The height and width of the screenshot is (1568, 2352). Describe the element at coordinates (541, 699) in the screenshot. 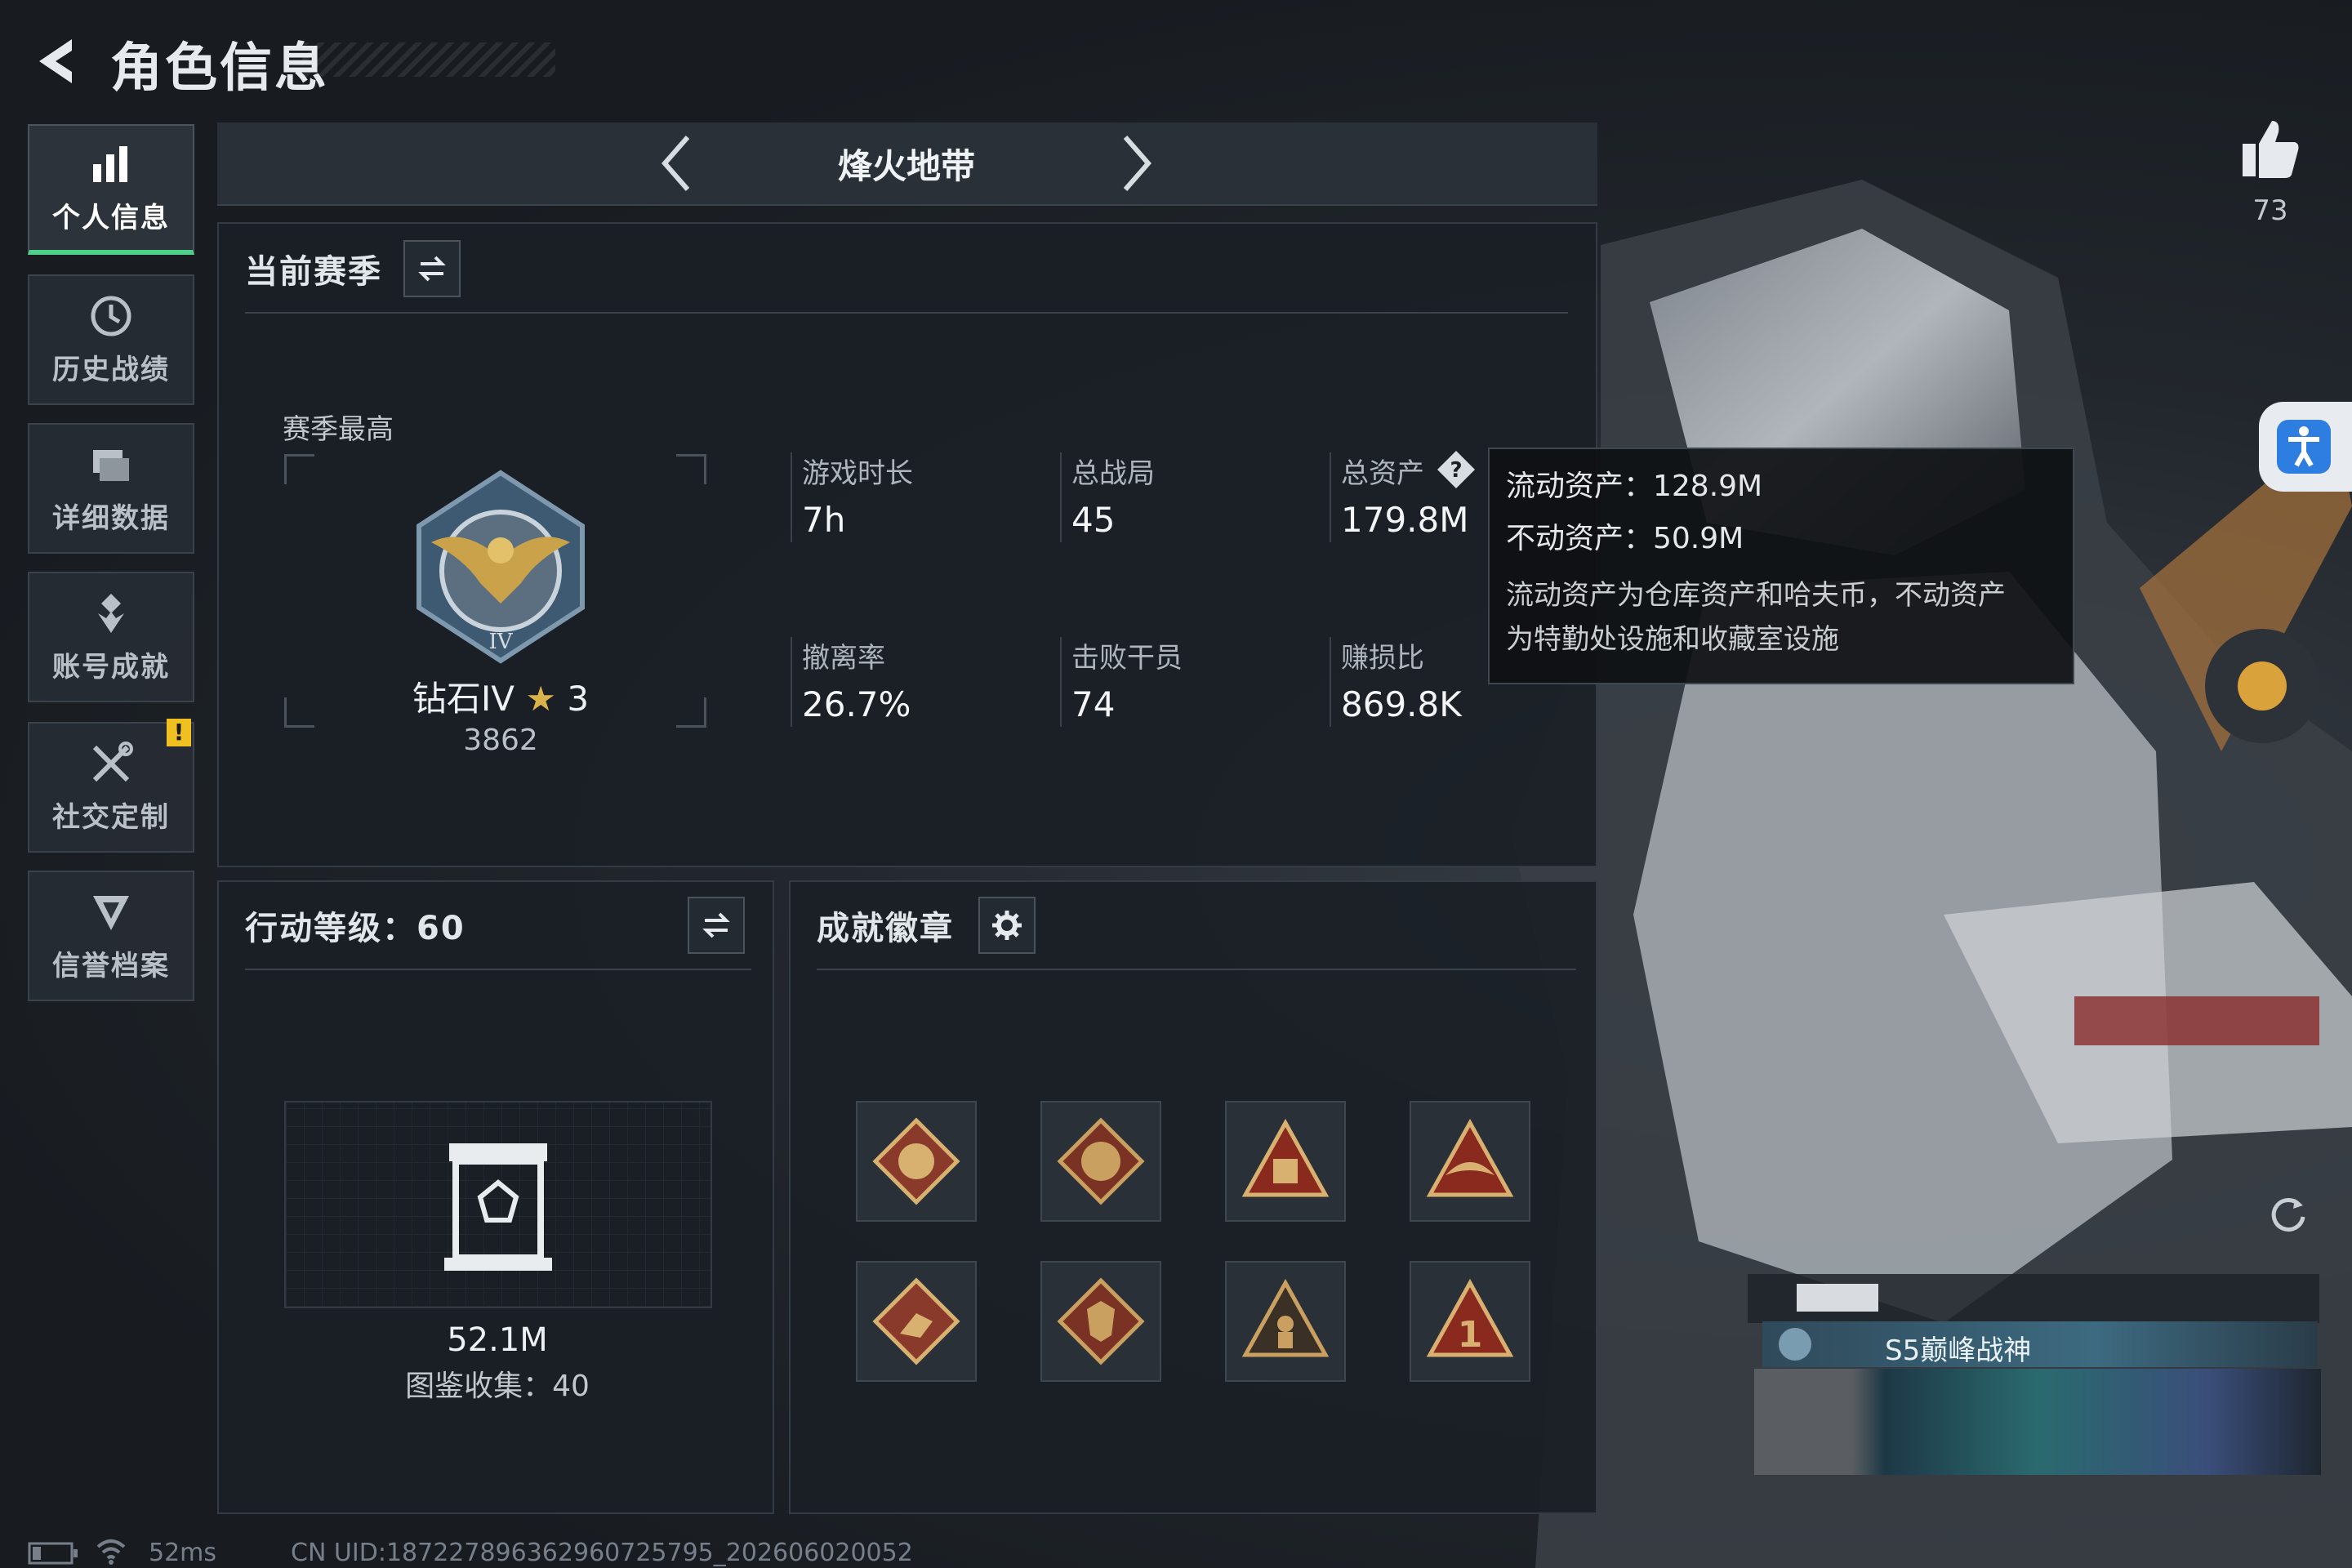

I see `star-icon: ★` at that location.